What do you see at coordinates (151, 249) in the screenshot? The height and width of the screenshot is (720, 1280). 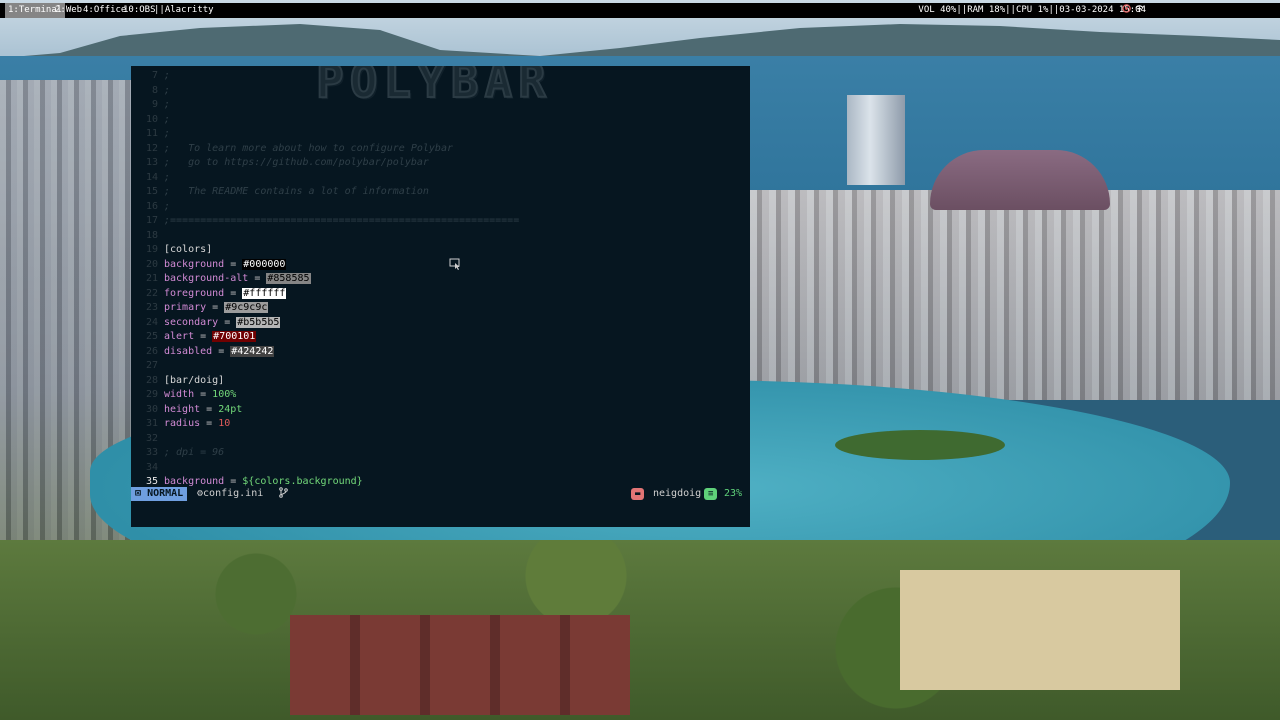 I see `line-number: 19` at bounding box center [151, 249].